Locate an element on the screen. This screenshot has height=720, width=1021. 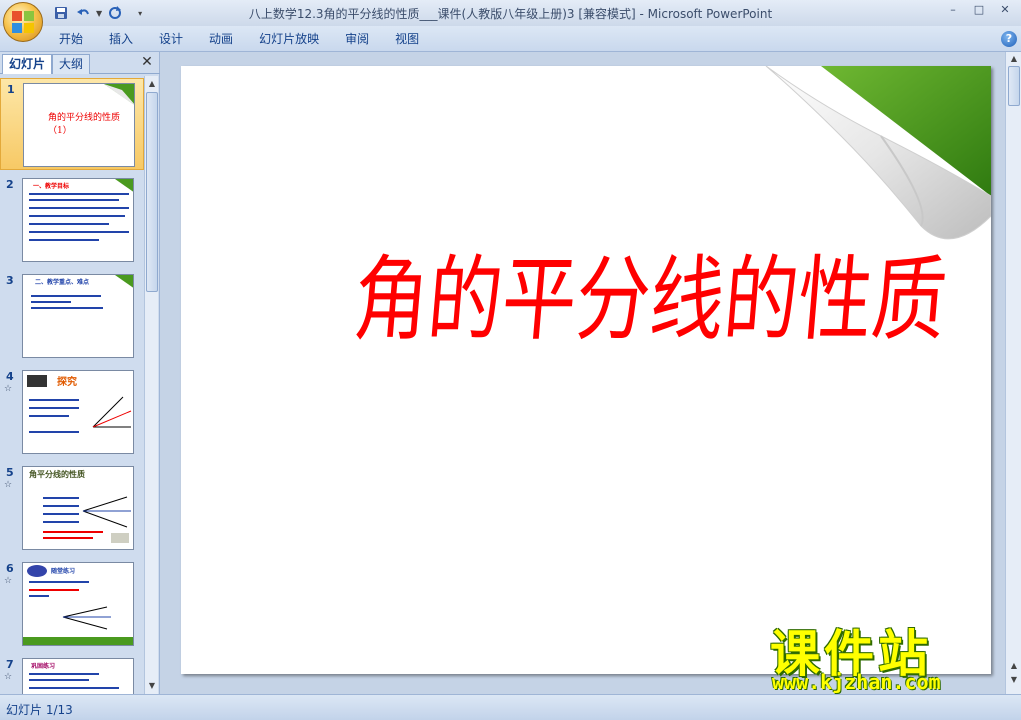
restore-button: □ is located at coordinates (979, 10).